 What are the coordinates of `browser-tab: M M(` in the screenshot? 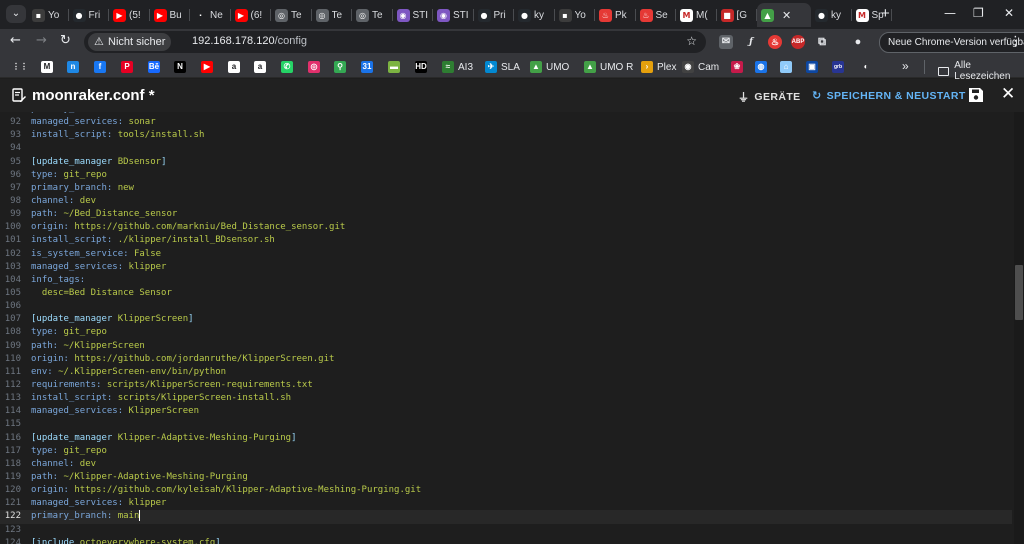 It's located at (696, 15).